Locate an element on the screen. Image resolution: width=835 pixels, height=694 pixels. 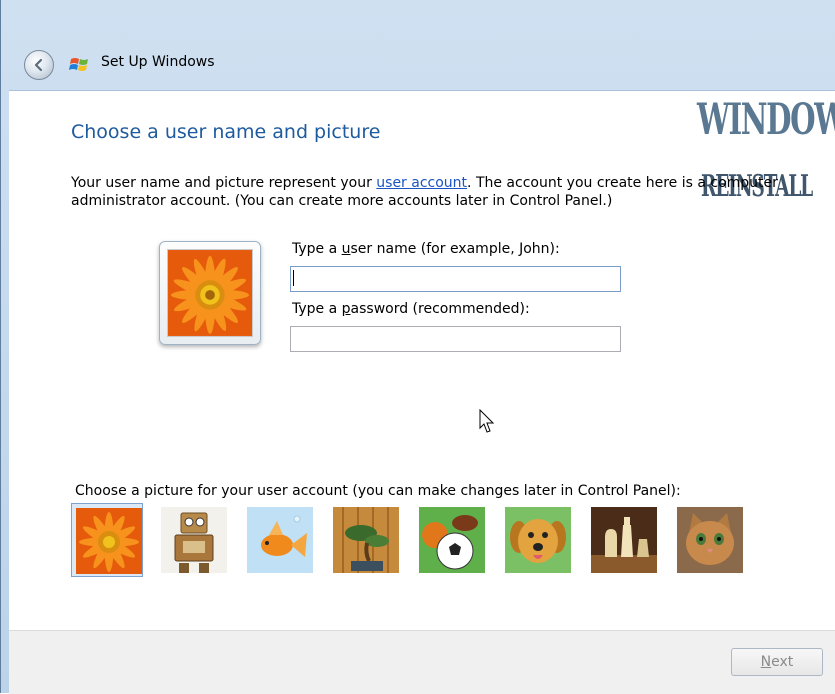
picture-option-goldfish is located at coordinates (279, 540).